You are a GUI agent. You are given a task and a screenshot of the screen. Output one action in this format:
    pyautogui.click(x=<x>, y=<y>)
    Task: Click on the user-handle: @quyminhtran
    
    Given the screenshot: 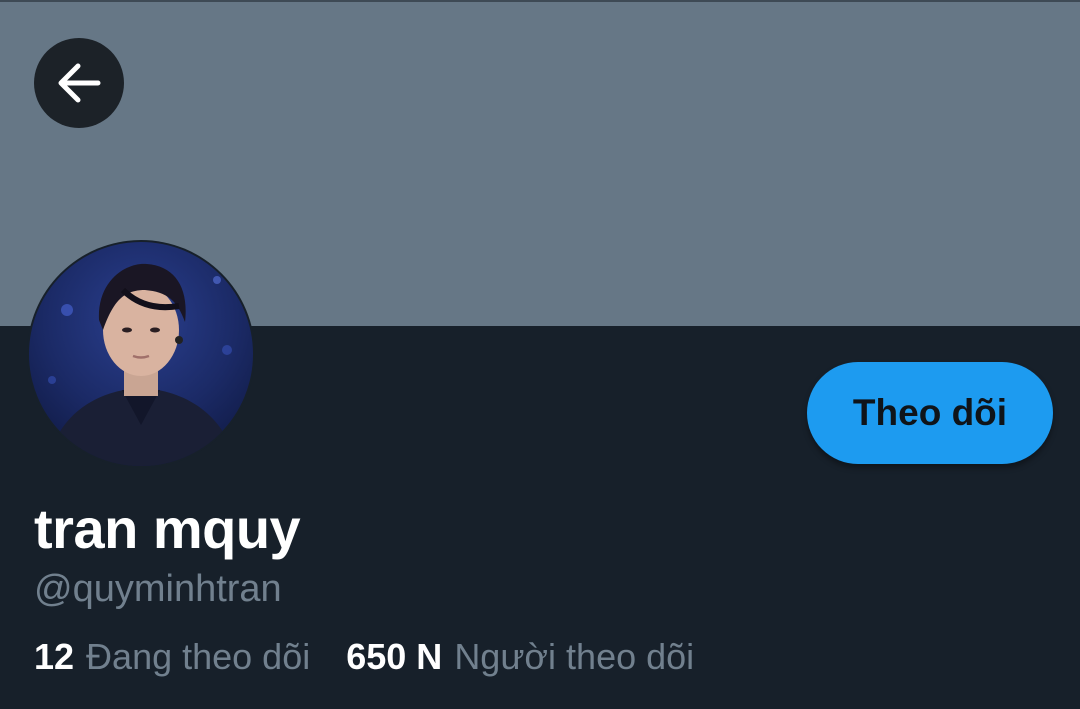 What is the action you would take?
    pyautogui.click(x=158, y=589)
    